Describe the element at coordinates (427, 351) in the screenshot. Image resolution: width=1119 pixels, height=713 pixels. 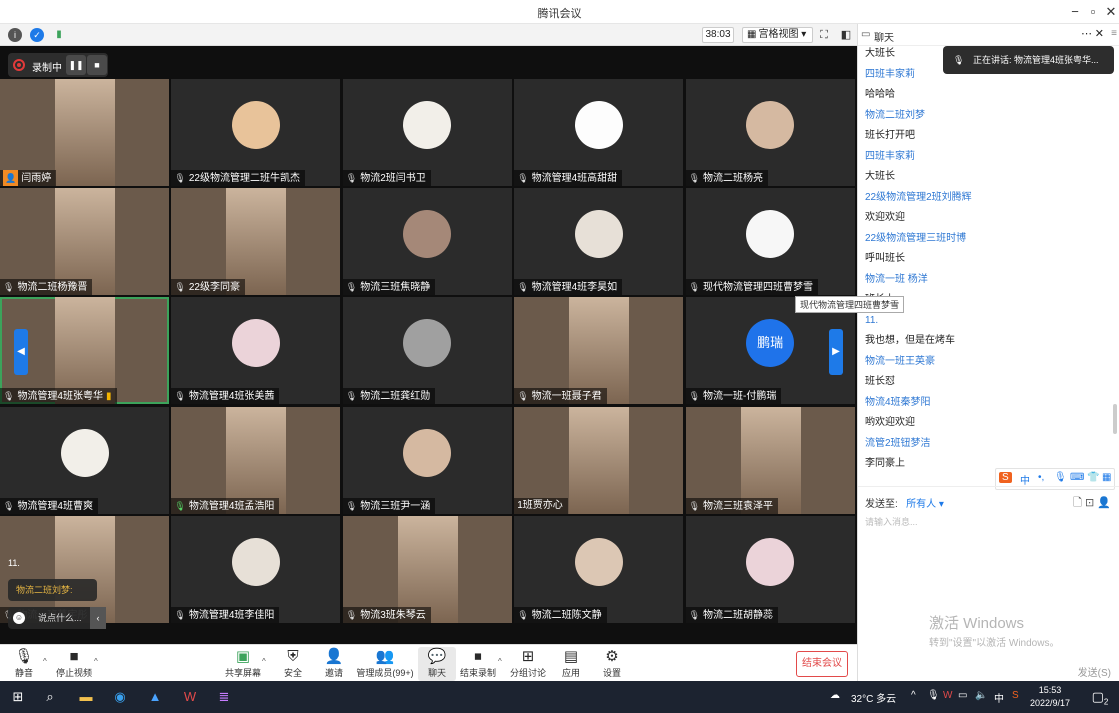
I see `participant-tile: 🎙 物流二班龚红勋` at that location.